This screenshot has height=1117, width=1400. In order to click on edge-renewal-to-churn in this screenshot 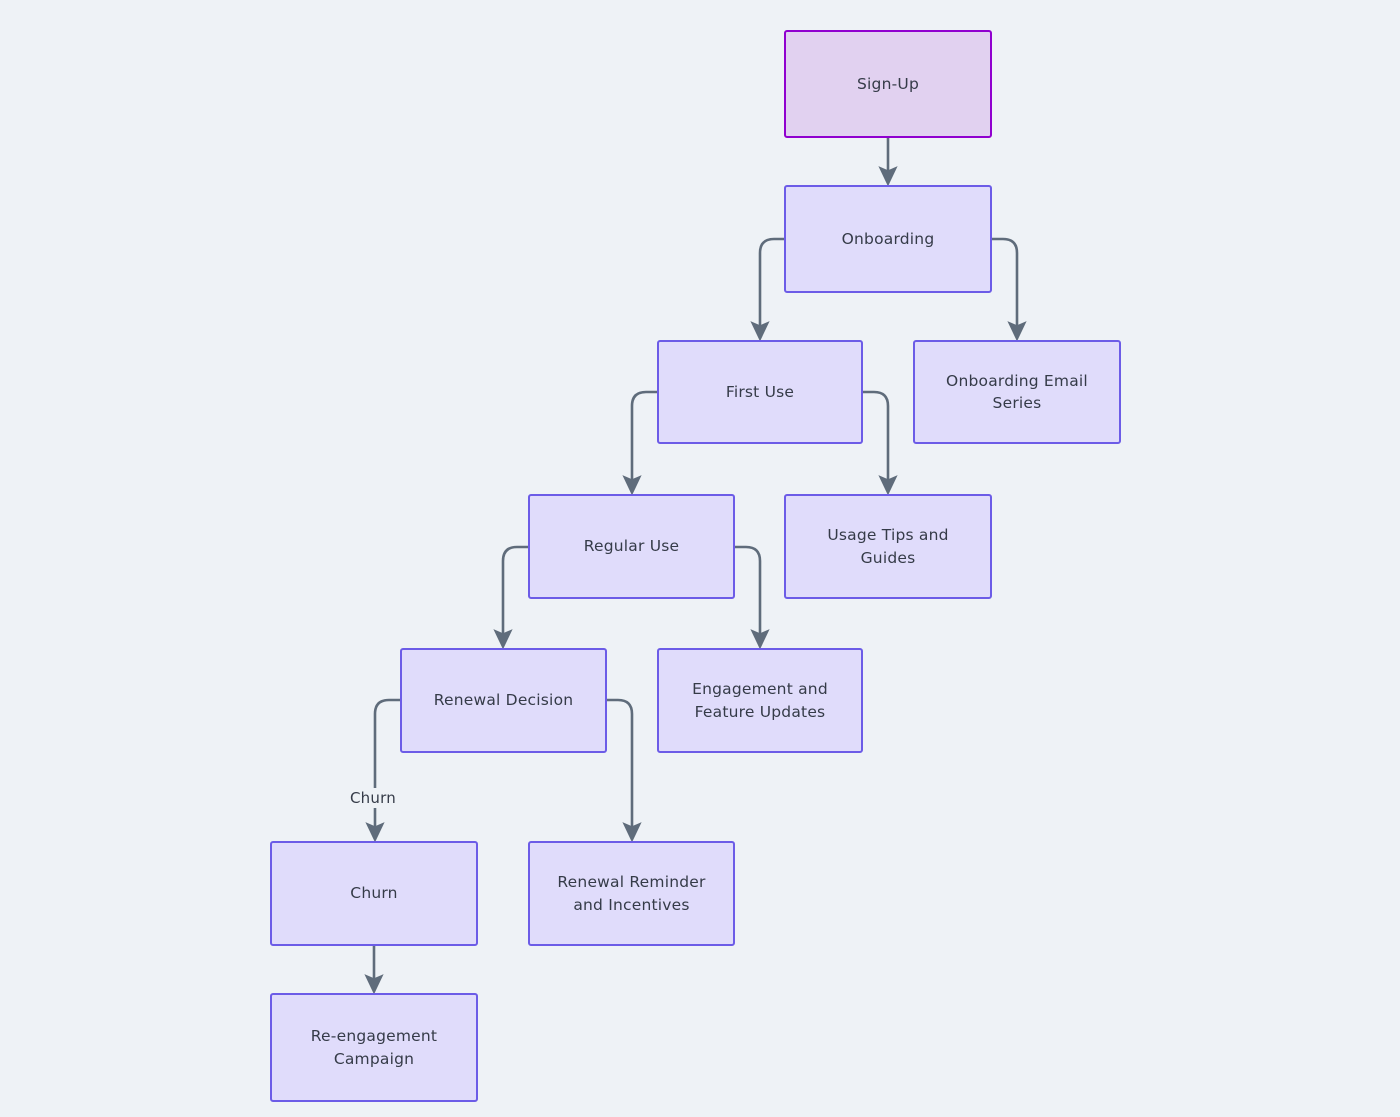, I will do `click(382, 770)`.